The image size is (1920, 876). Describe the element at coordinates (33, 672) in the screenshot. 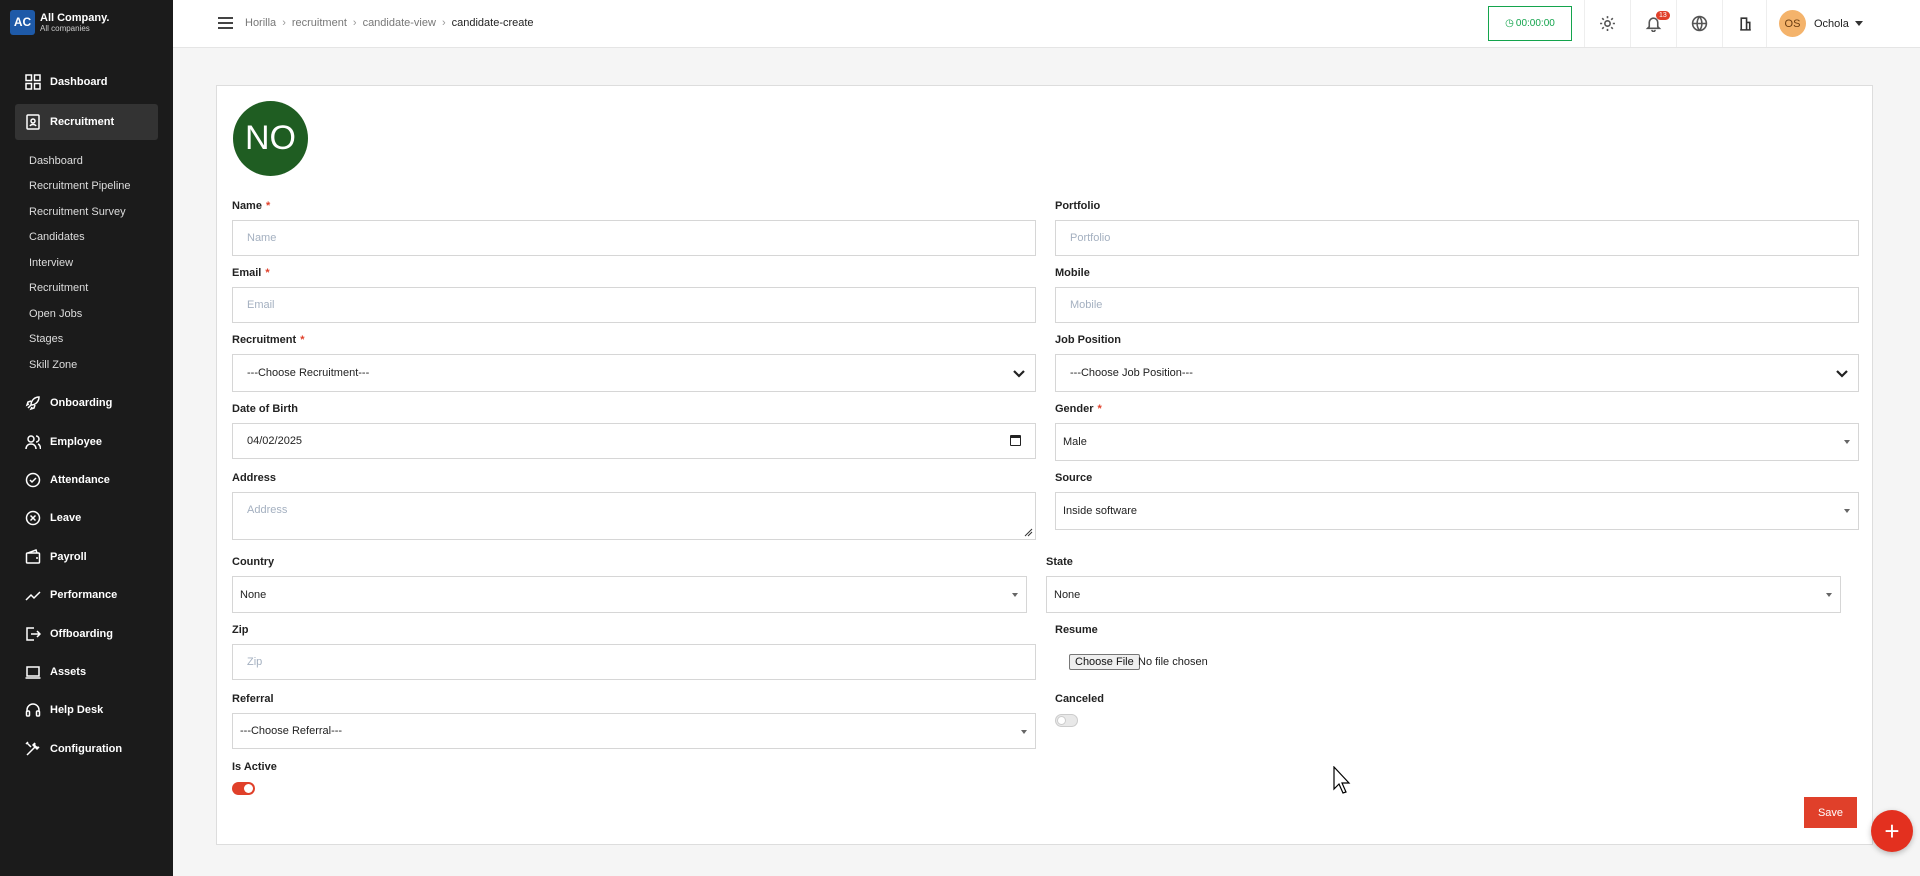

I see `laptop-icon` at that location.